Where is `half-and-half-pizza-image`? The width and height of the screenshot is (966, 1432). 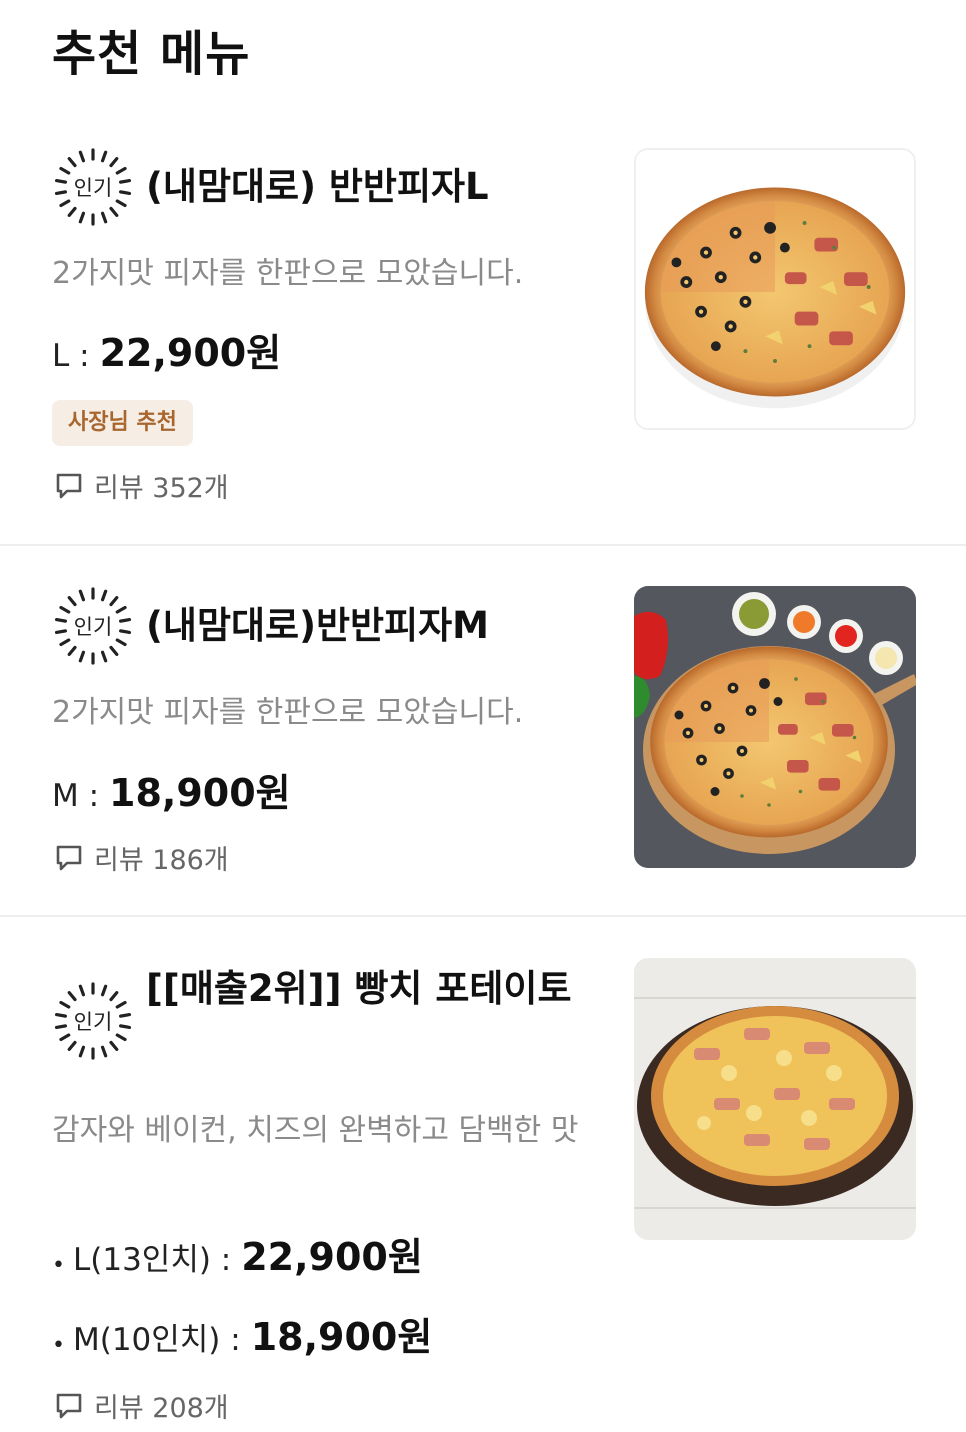
half-and-half-pizza-image is located at coordinates (775, 289).